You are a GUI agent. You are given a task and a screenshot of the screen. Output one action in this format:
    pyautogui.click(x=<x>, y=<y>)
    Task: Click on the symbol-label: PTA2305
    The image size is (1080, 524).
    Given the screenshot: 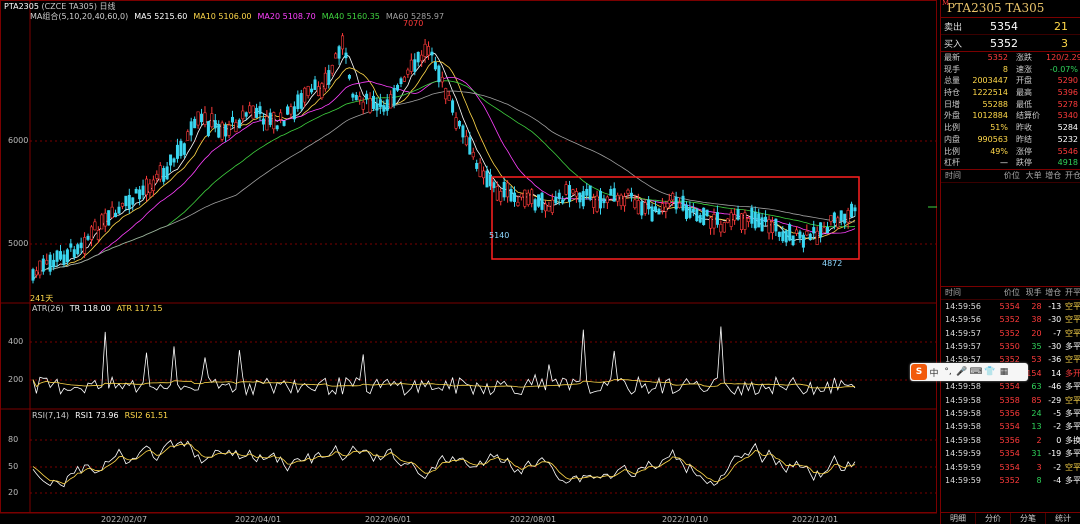 What is the action you would take?
    pyautogui.click(x=21, y=6)
    